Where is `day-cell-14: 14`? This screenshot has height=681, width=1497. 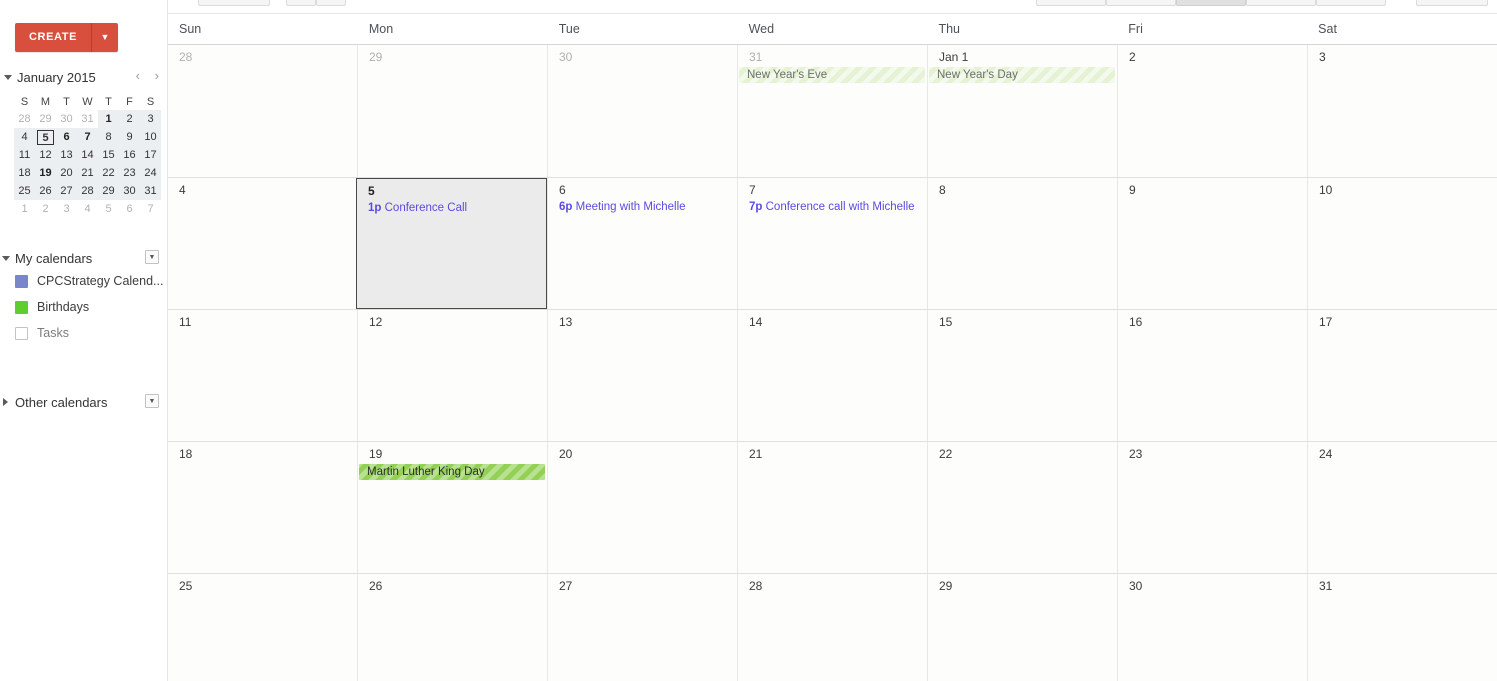
day-cell-14: 14 is located at coordinates (832, 375).